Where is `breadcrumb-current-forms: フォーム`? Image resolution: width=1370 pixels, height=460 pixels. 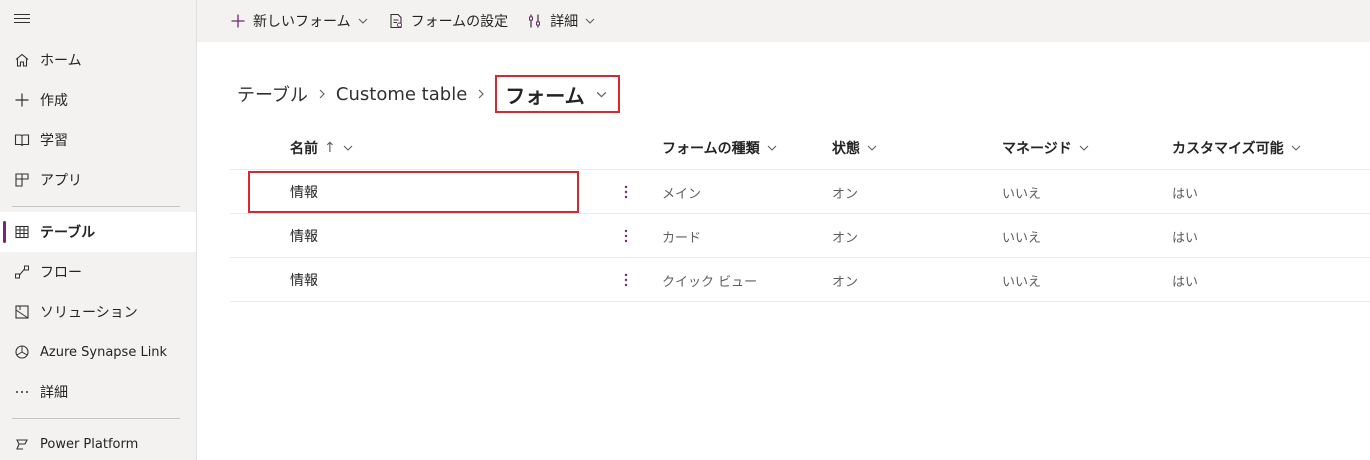
breadcrumb-current-forms: フォーム is located at coordinates (557, 94).